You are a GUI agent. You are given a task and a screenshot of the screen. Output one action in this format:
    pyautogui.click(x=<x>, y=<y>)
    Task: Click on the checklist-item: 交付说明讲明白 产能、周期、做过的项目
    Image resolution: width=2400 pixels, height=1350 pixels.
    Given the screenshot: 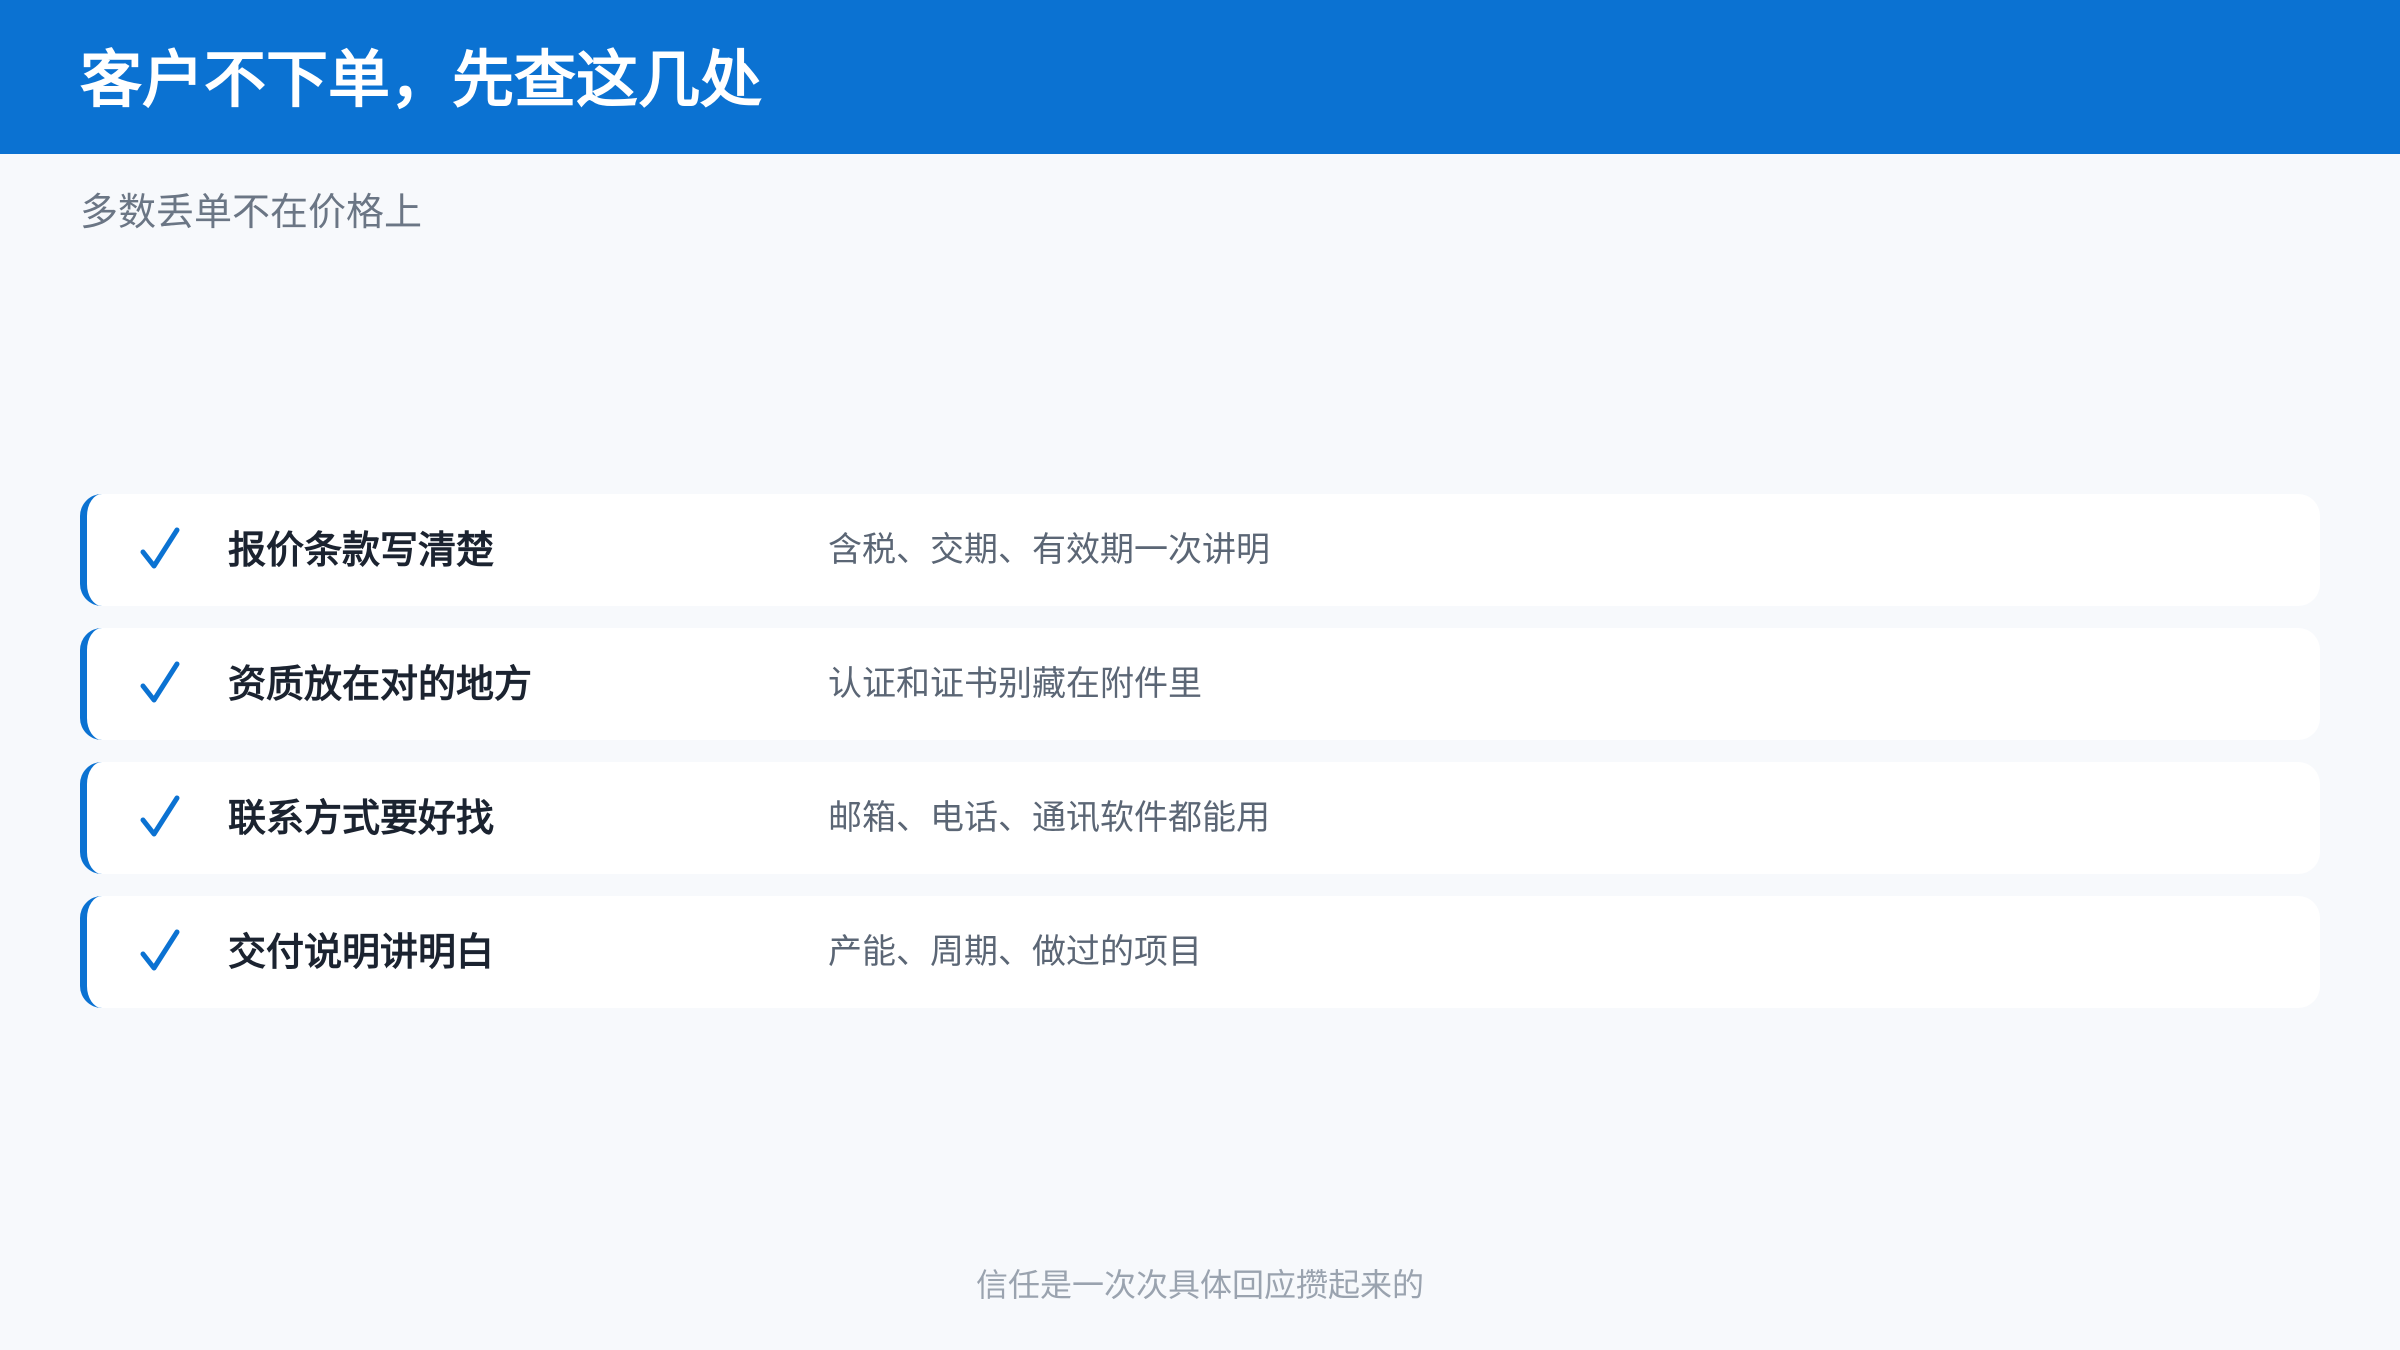 What is the action you would take?
    pyautogui.click(x=1200, y=952)
    